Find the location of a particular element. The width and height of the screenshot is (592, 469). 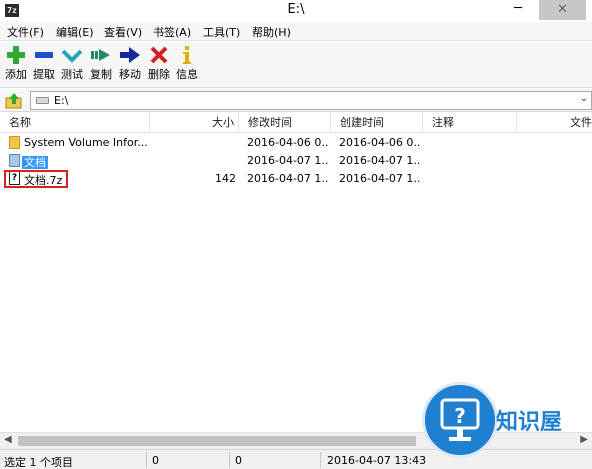

item-name-wrap: 文档 is located at coordinates (35, 162).